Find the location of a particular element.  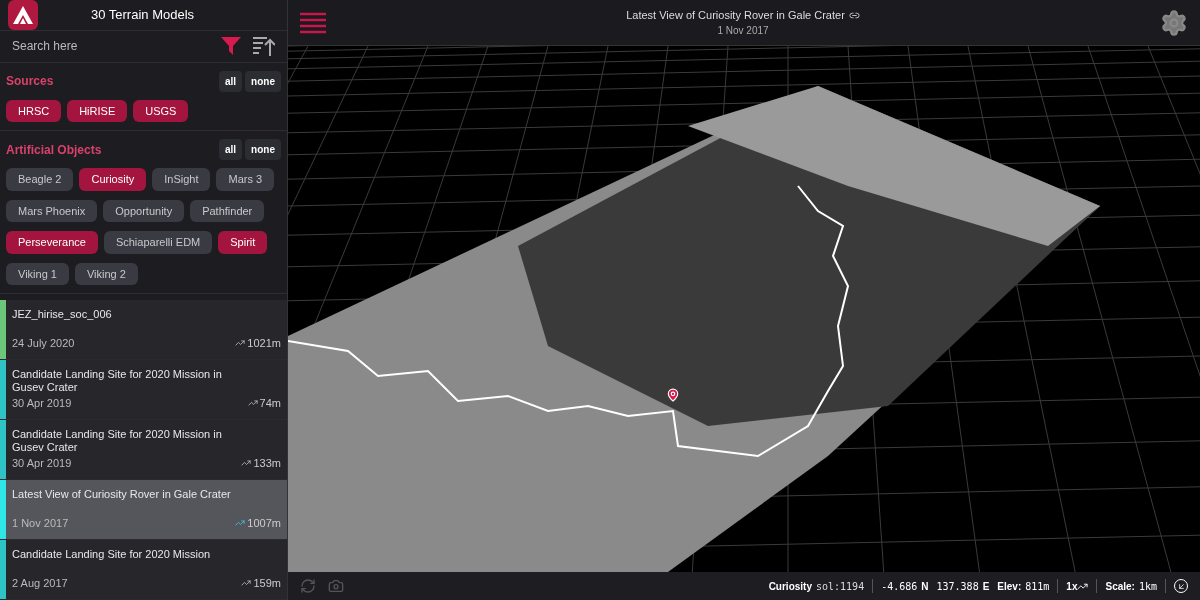

model-title: Latest View of Curiosity Rover in Gale Crater is located at coordinates (122, 494).